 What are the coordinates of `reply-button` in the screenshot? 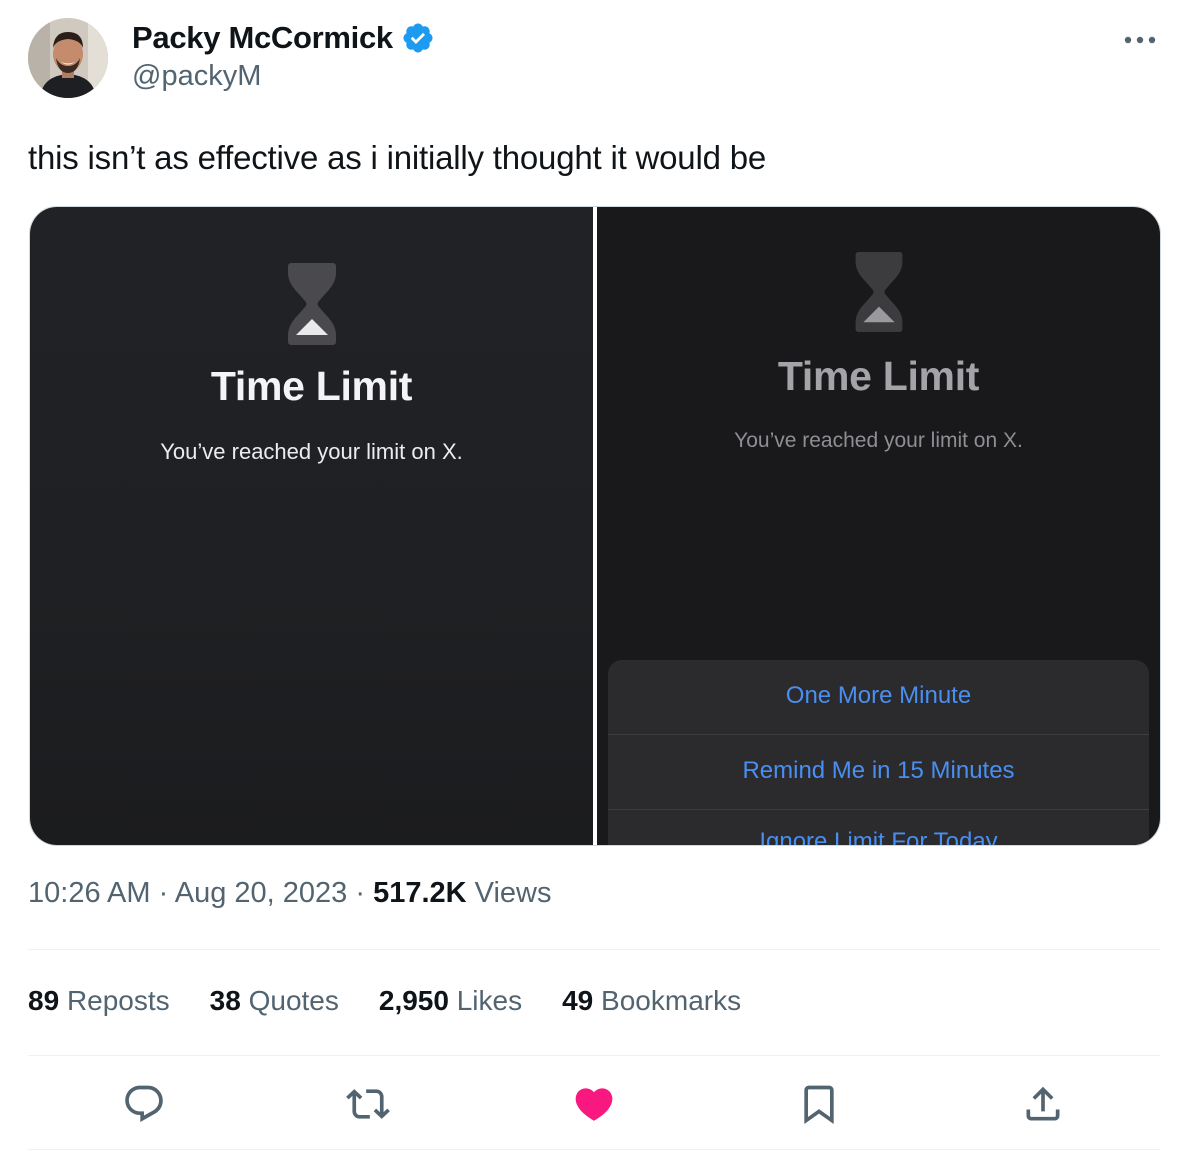 It's located at (144, 1104).